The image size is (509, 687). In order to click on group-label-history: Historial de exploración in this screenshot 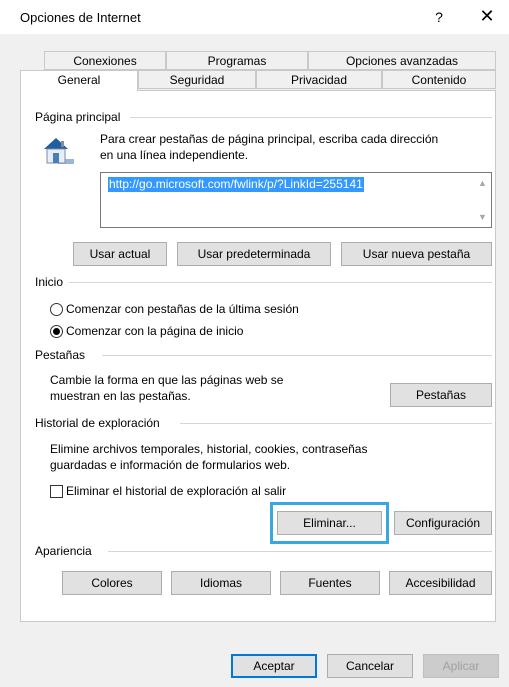, I will do `click(100, 423)`.